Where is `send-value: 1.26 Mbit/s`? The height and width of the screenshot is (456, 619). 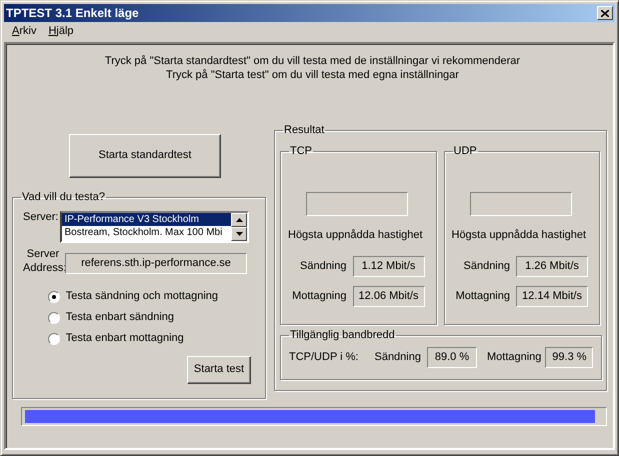
send-value: 1.26 Mbit/s is located at coordinates (552, 267).